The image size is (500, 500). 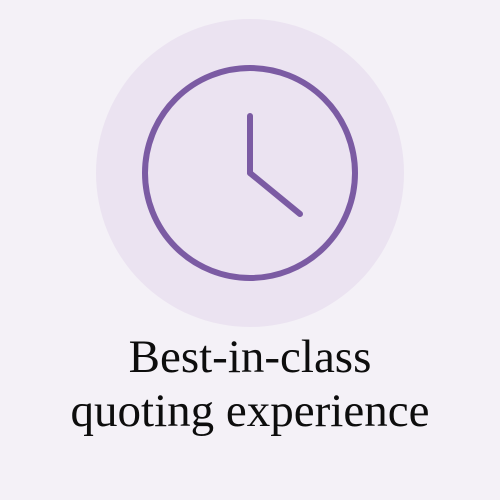 What do you see at coordinates (250, 357) in the screenshot?
I see `caption-line-1: Best-in-class` at bounding box center [250, 357].